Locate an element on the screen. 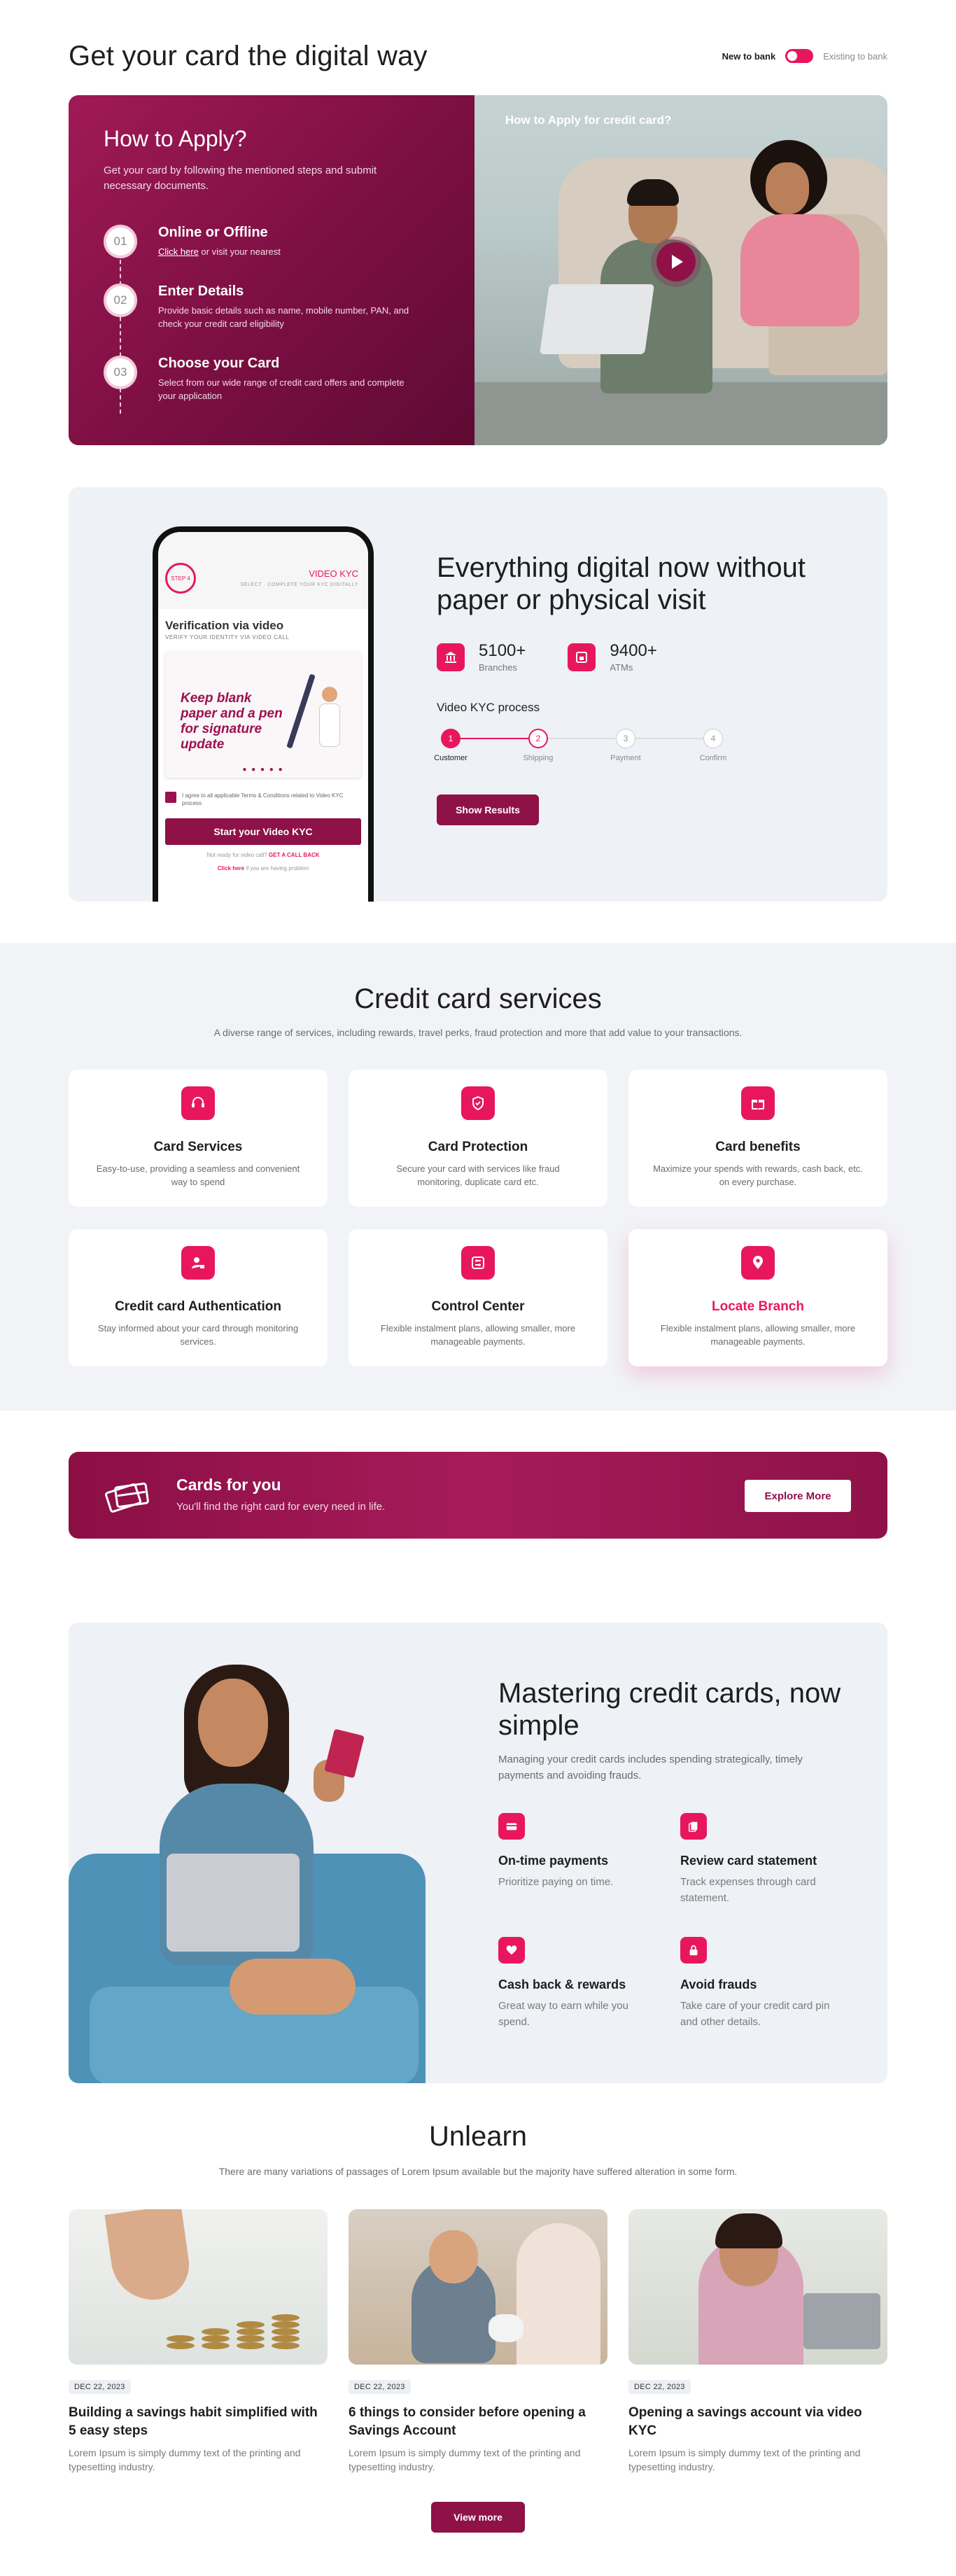  service-title: Credit card Authentication is located at coordinates (198, 1306).